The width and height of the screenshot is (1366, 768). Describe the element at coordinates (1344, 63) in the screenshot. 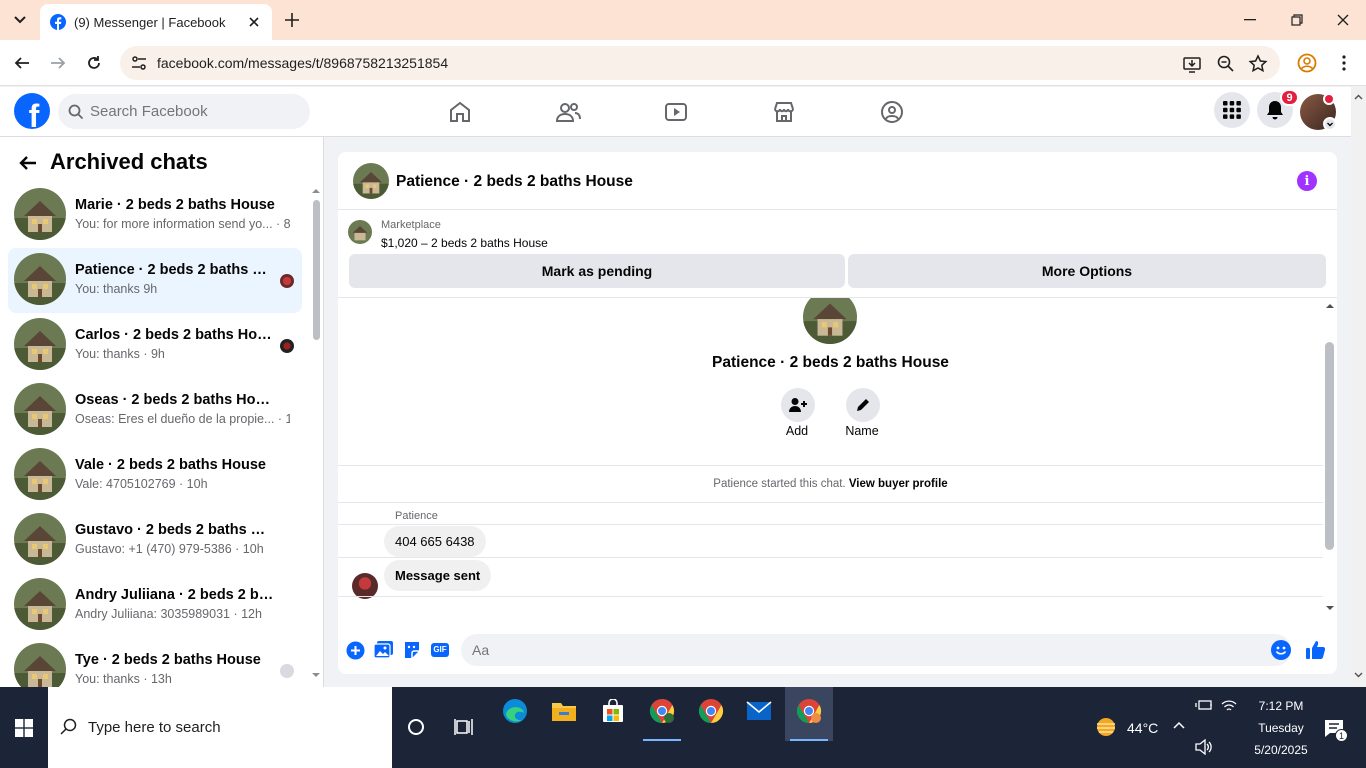

I see `browser-menu-icon` at that location.